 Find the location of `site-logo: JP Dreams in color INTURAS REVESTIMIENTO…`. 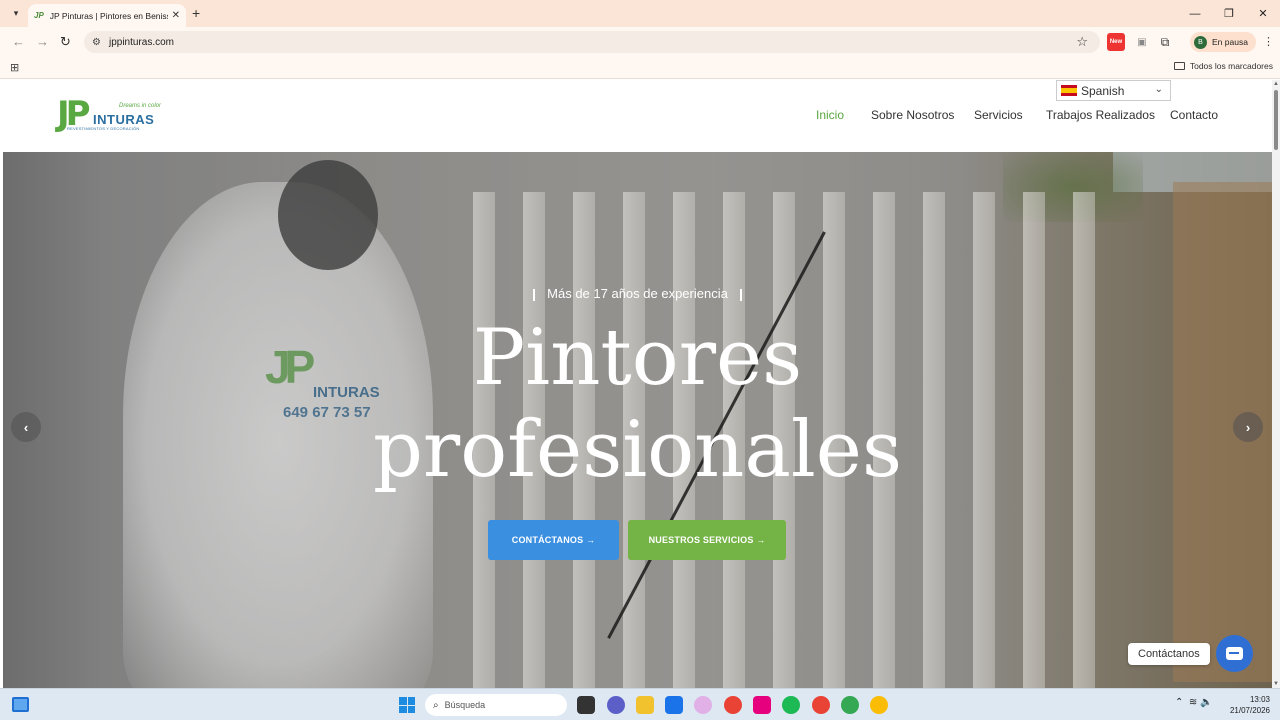

site-logo: JP Dreams in color INTURAS REVESTIMIENTO… is located at coordinates (112, 116).